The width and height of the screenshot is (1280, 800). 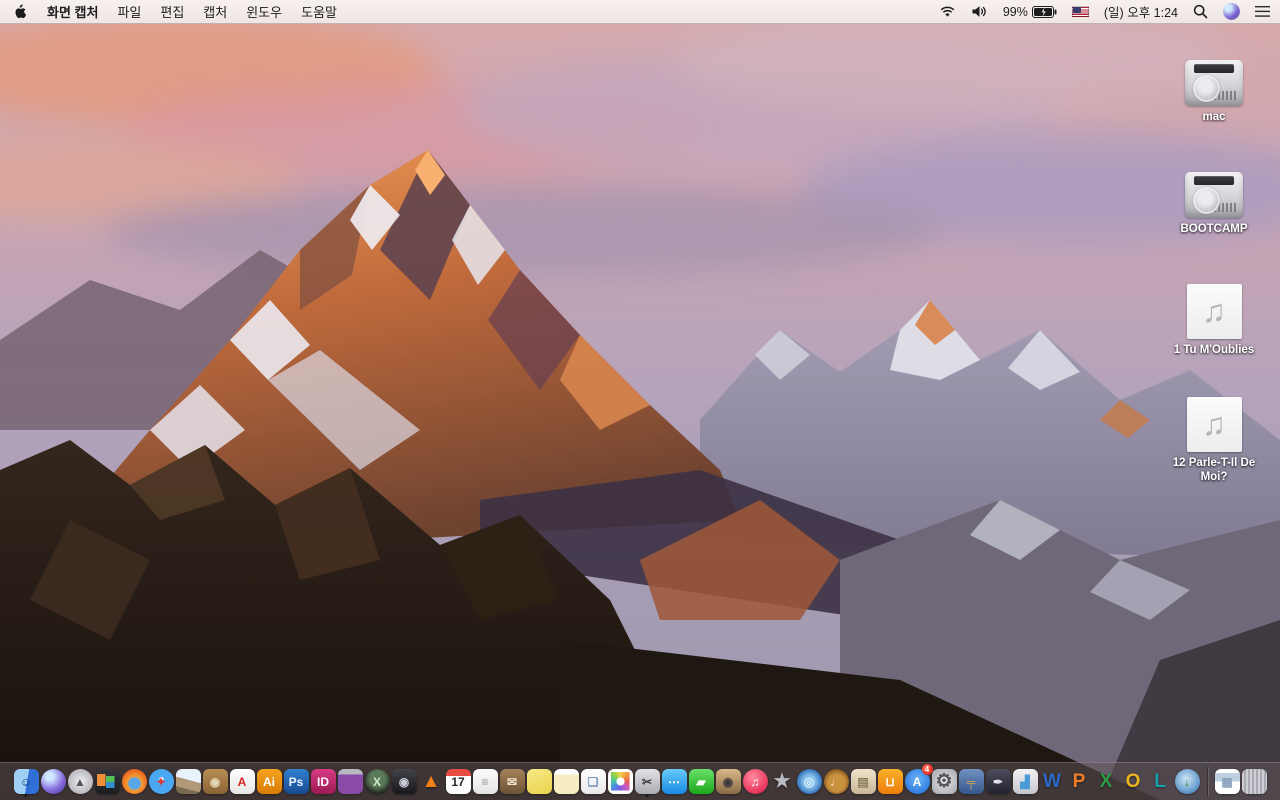 I want to click on dock-outlook-icon: O, so click(x=1133, y=781).